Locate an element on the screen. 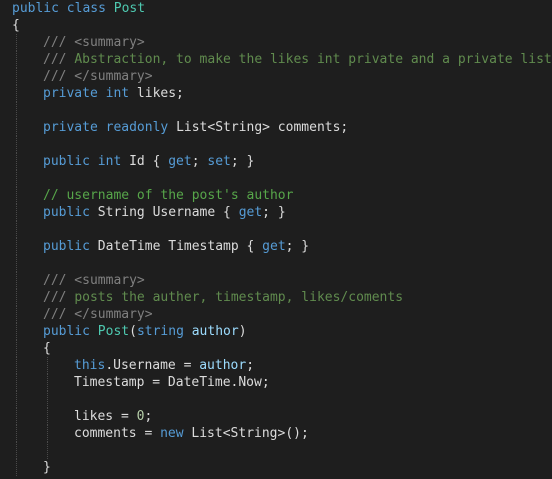 This screenshot has width=552, height=479. code-line: public class Post is located at coordinates (276, 8).